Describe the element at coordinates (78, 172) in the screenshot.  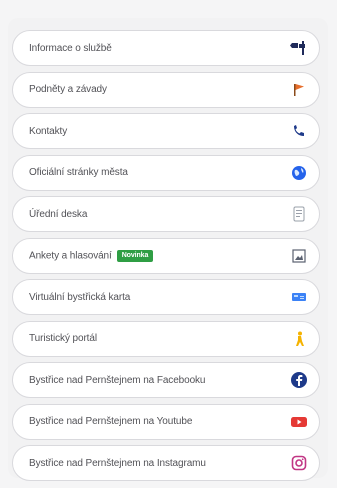
I see `menu-item-label: Oficiální stránky města` at that location.